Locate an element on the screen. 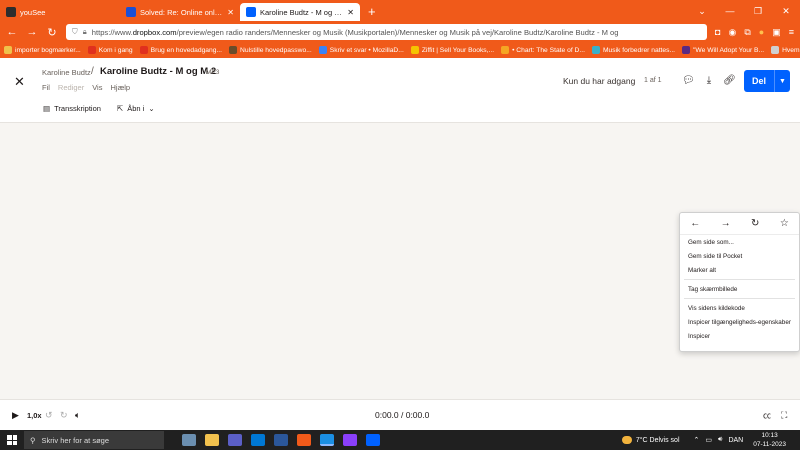 This screenshot has height=450, width=800. taskbar-apps is located at coordinates (281, 440).